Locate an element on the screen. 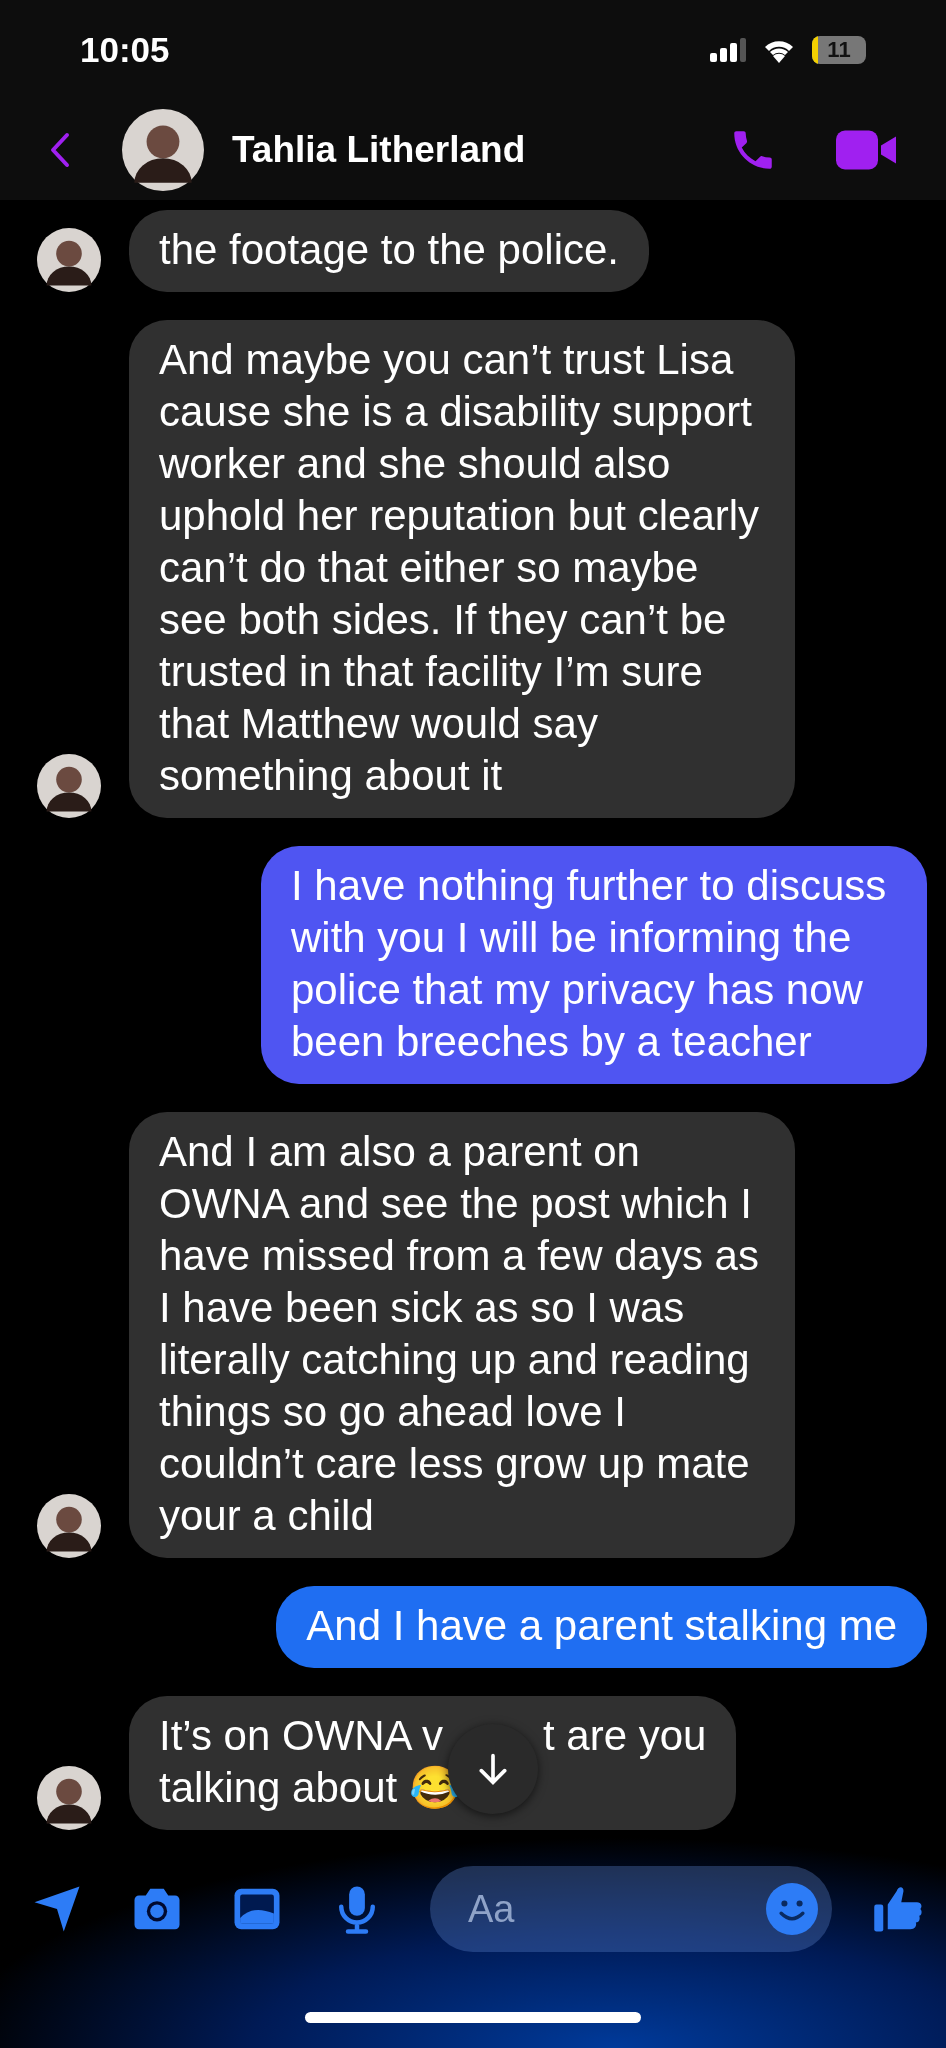 Image resolution: width=946 pixels, height=2048 pixels. message-text: It’s on OWNA v is located at coordinates (301, 1736).